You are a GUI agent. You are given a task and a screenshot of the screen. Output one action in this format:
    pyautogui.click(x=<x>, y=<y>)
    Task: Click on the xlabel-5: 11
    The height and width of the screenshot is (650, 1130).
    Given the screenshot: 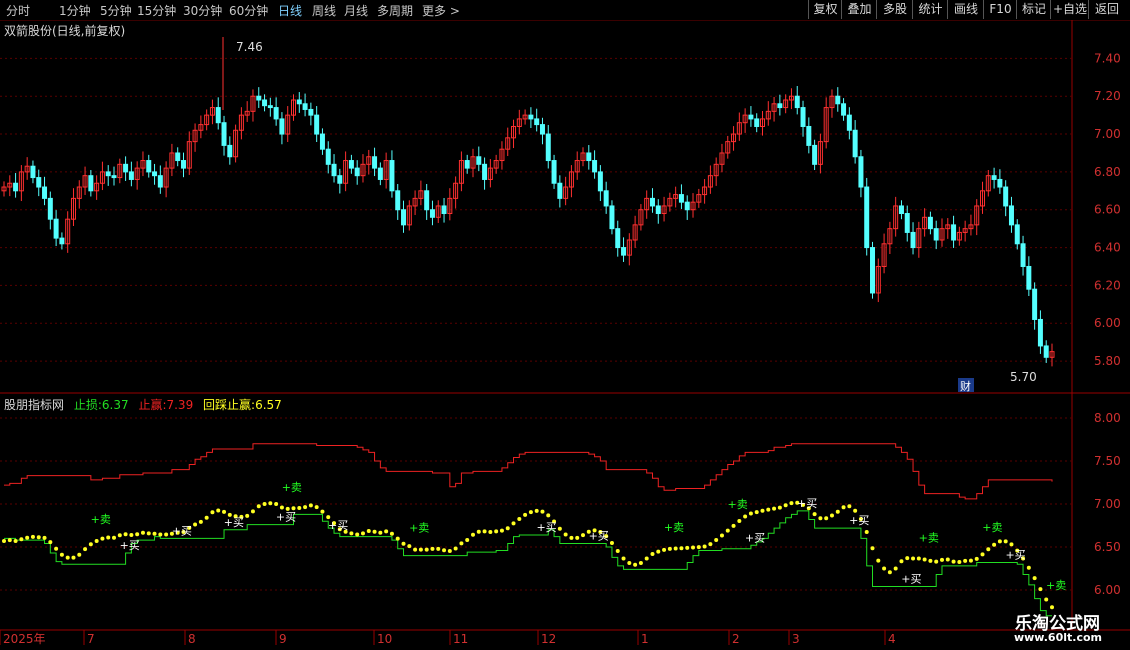 What is the action you would take?
    pyautogui.click(x=460, y=639)
    